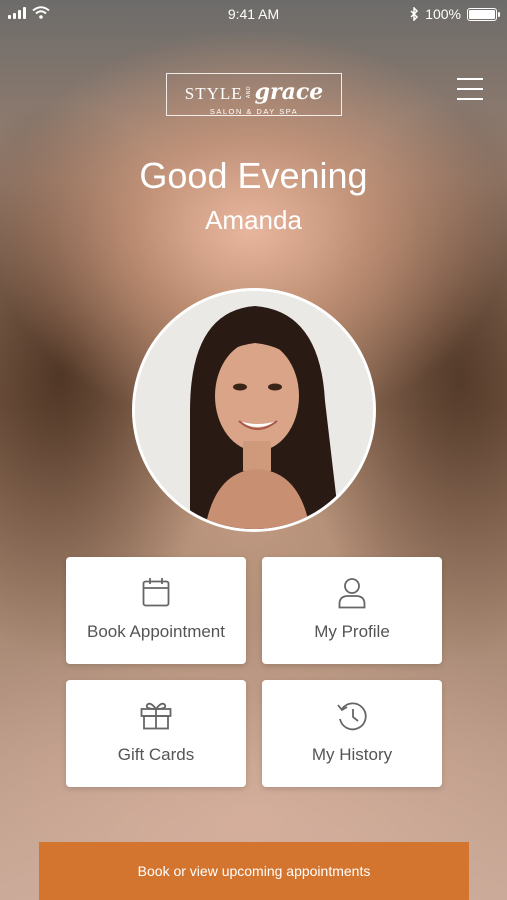 The height and width of the screenshot is (900, 507). I want to click on gift-cards-label: Gift Cards, so click(156, 754).